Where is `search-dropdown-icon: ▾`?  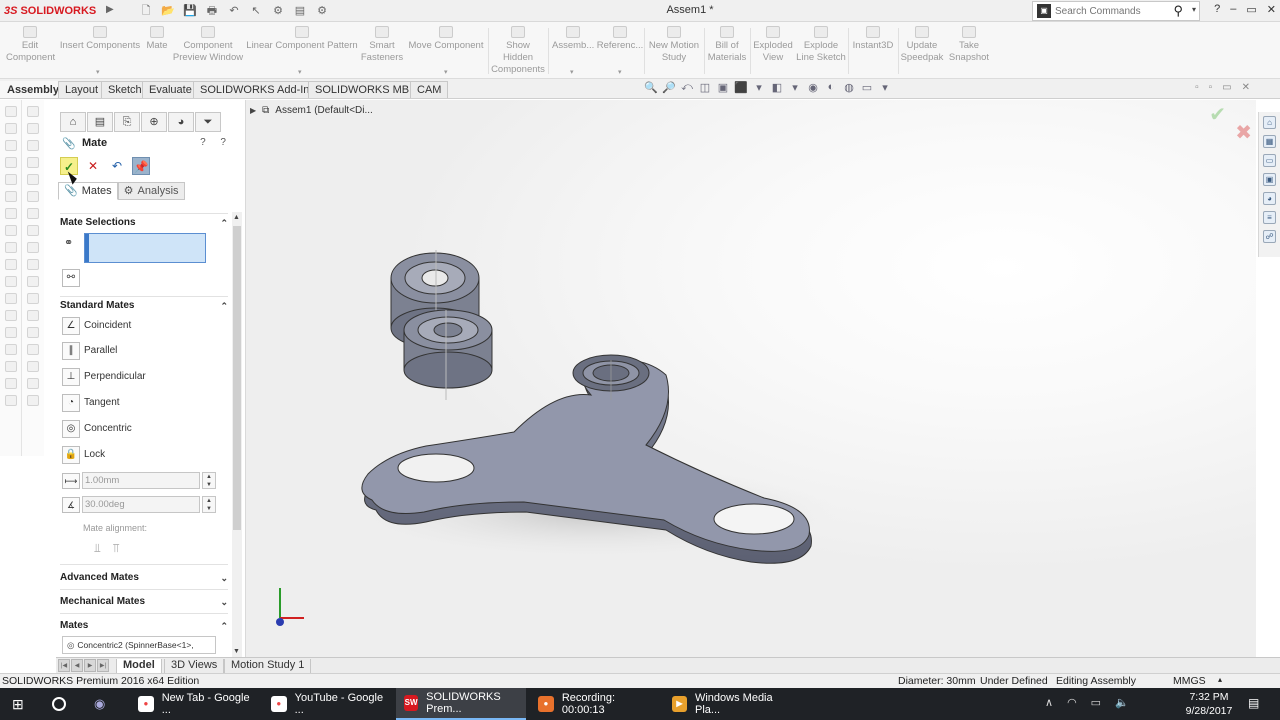
search-dropdown-icon: ▾ is located at coordinates (1194, 9).